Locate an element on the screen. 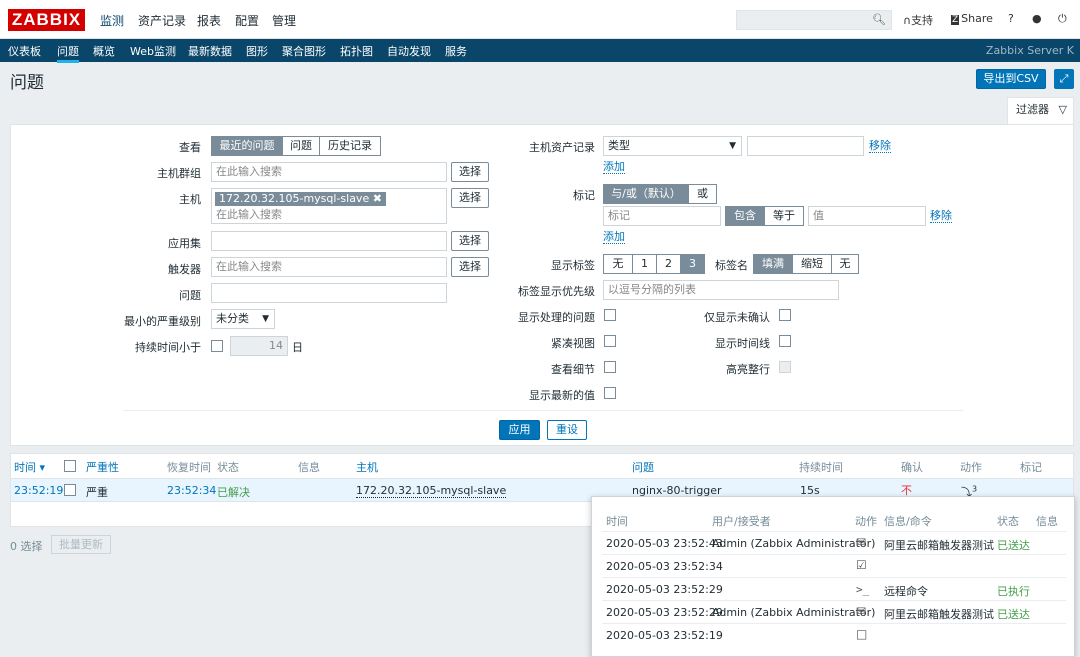 The image size is (1080, 657). search-icon: 🔍︎ is located at coordinates (879, 19).